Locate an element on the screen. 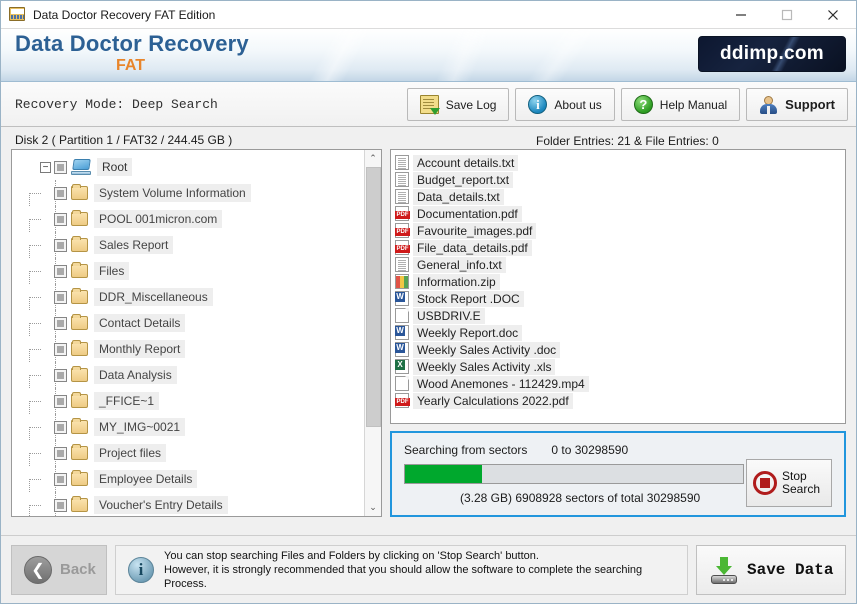 The width and height of the screenshot is (857, 604). back-button: ❮ Back is located at coordinates (59, 569).